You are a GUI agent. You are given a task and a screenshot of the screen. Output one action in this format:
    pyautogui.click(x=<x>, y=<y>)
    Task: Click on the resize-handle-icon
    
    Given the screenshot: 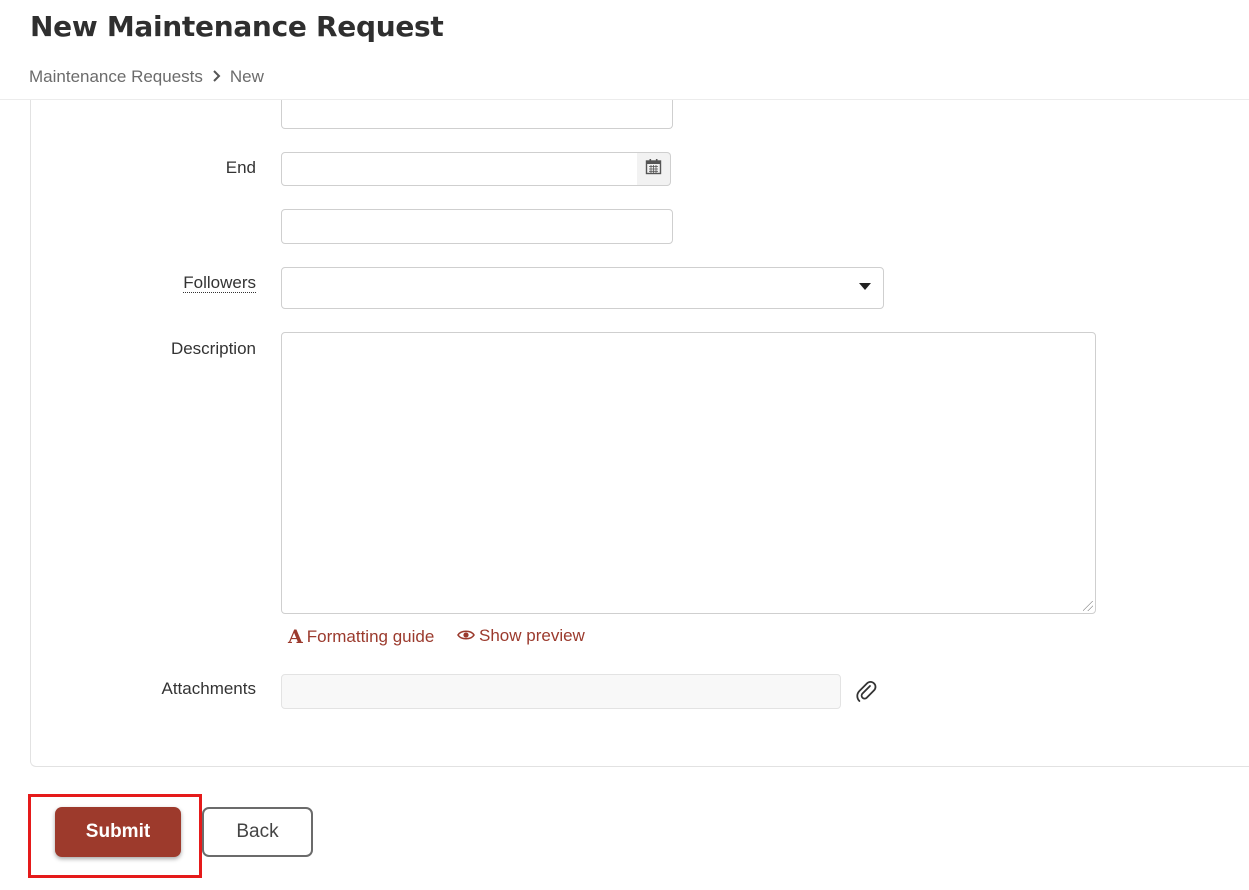 What is the action you would take?
    pyautogui.click(x=1088, y=606)
    